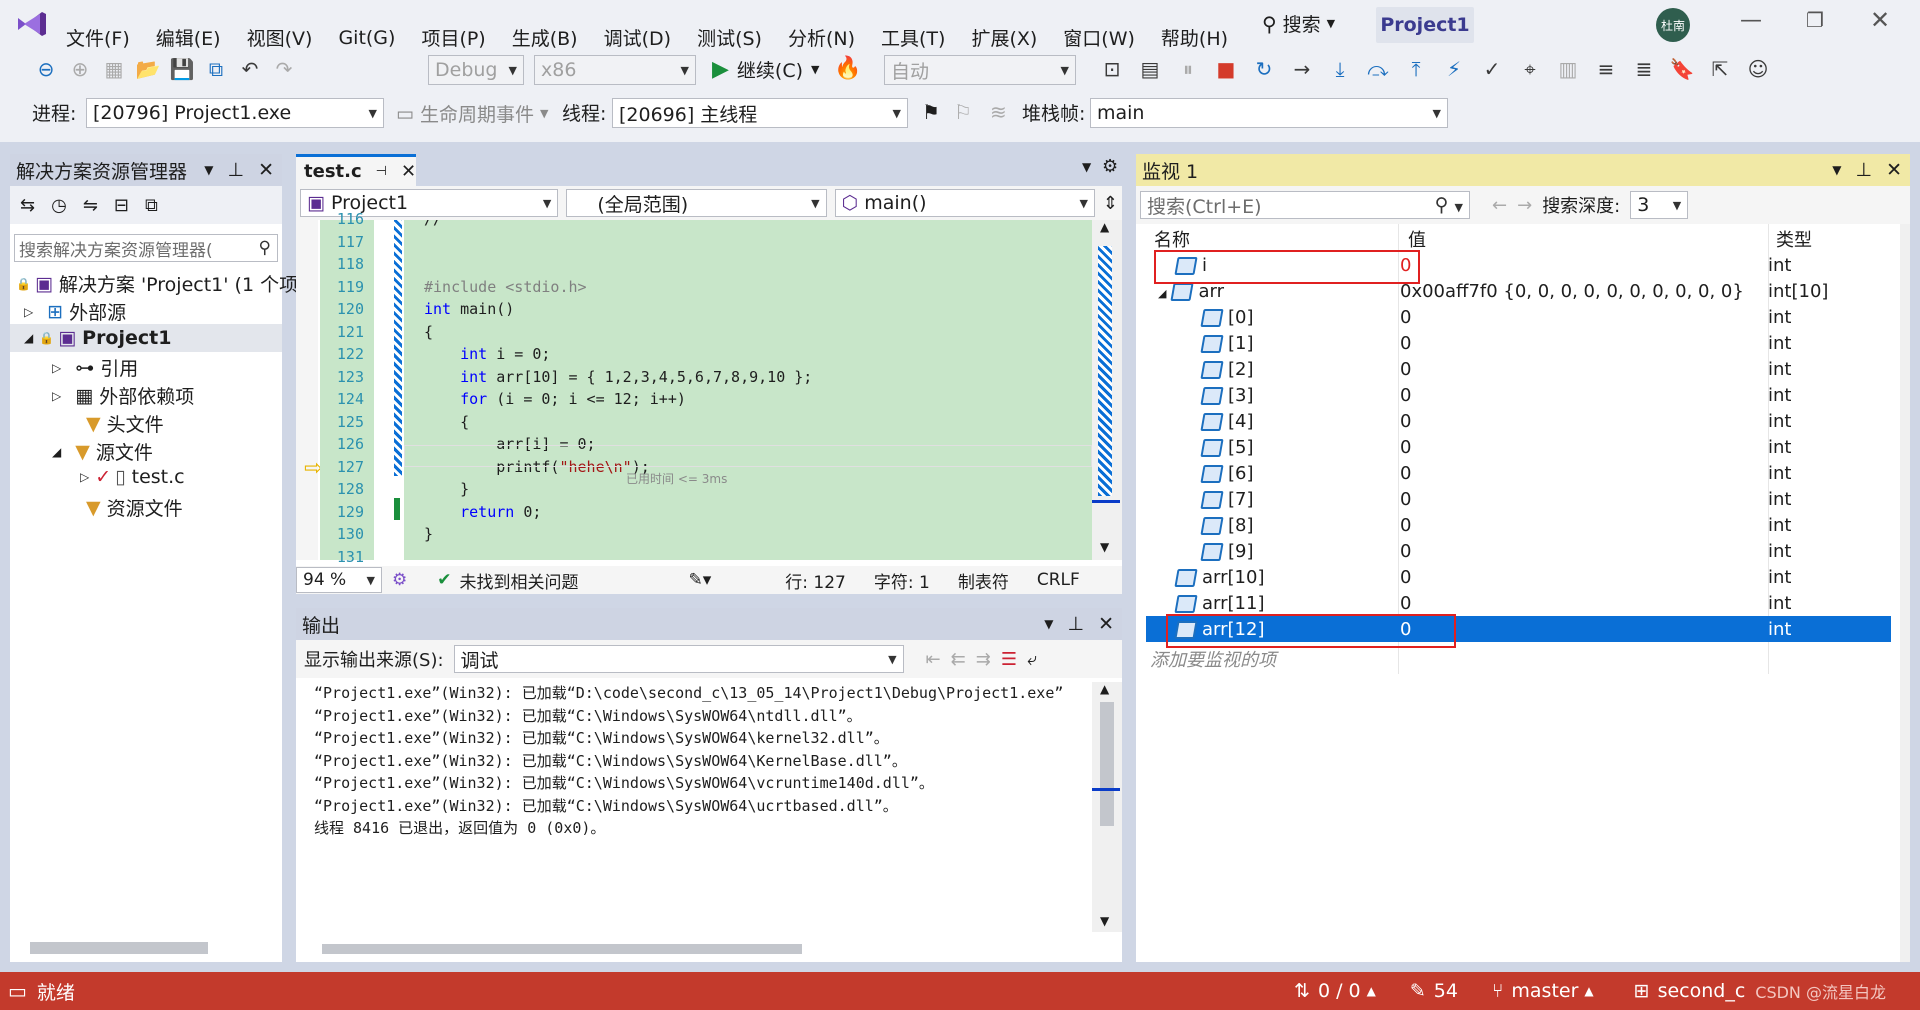 The height and width of the screenshot is (1010, 1920). What do you see at coordinates (902, 580) in the screenshot?
I see `char-indicator: 字符: 1` at bounding box center [902, 580].